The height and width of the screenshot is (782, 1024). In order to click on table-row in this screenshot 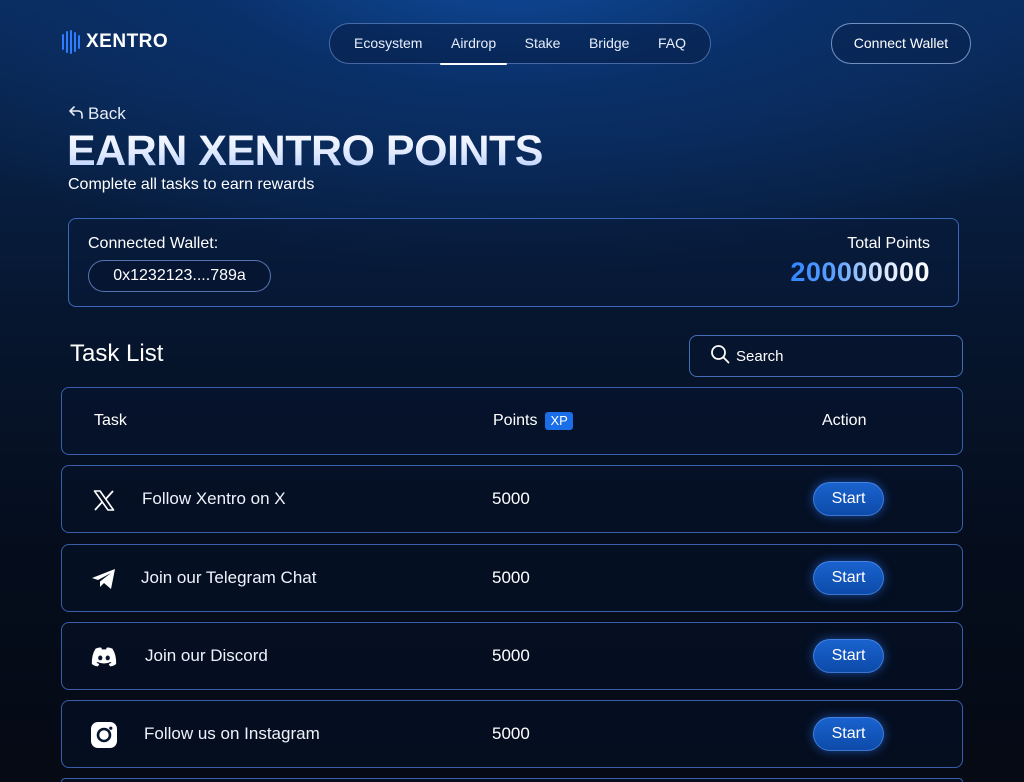, I will do `click(512, 780)`.